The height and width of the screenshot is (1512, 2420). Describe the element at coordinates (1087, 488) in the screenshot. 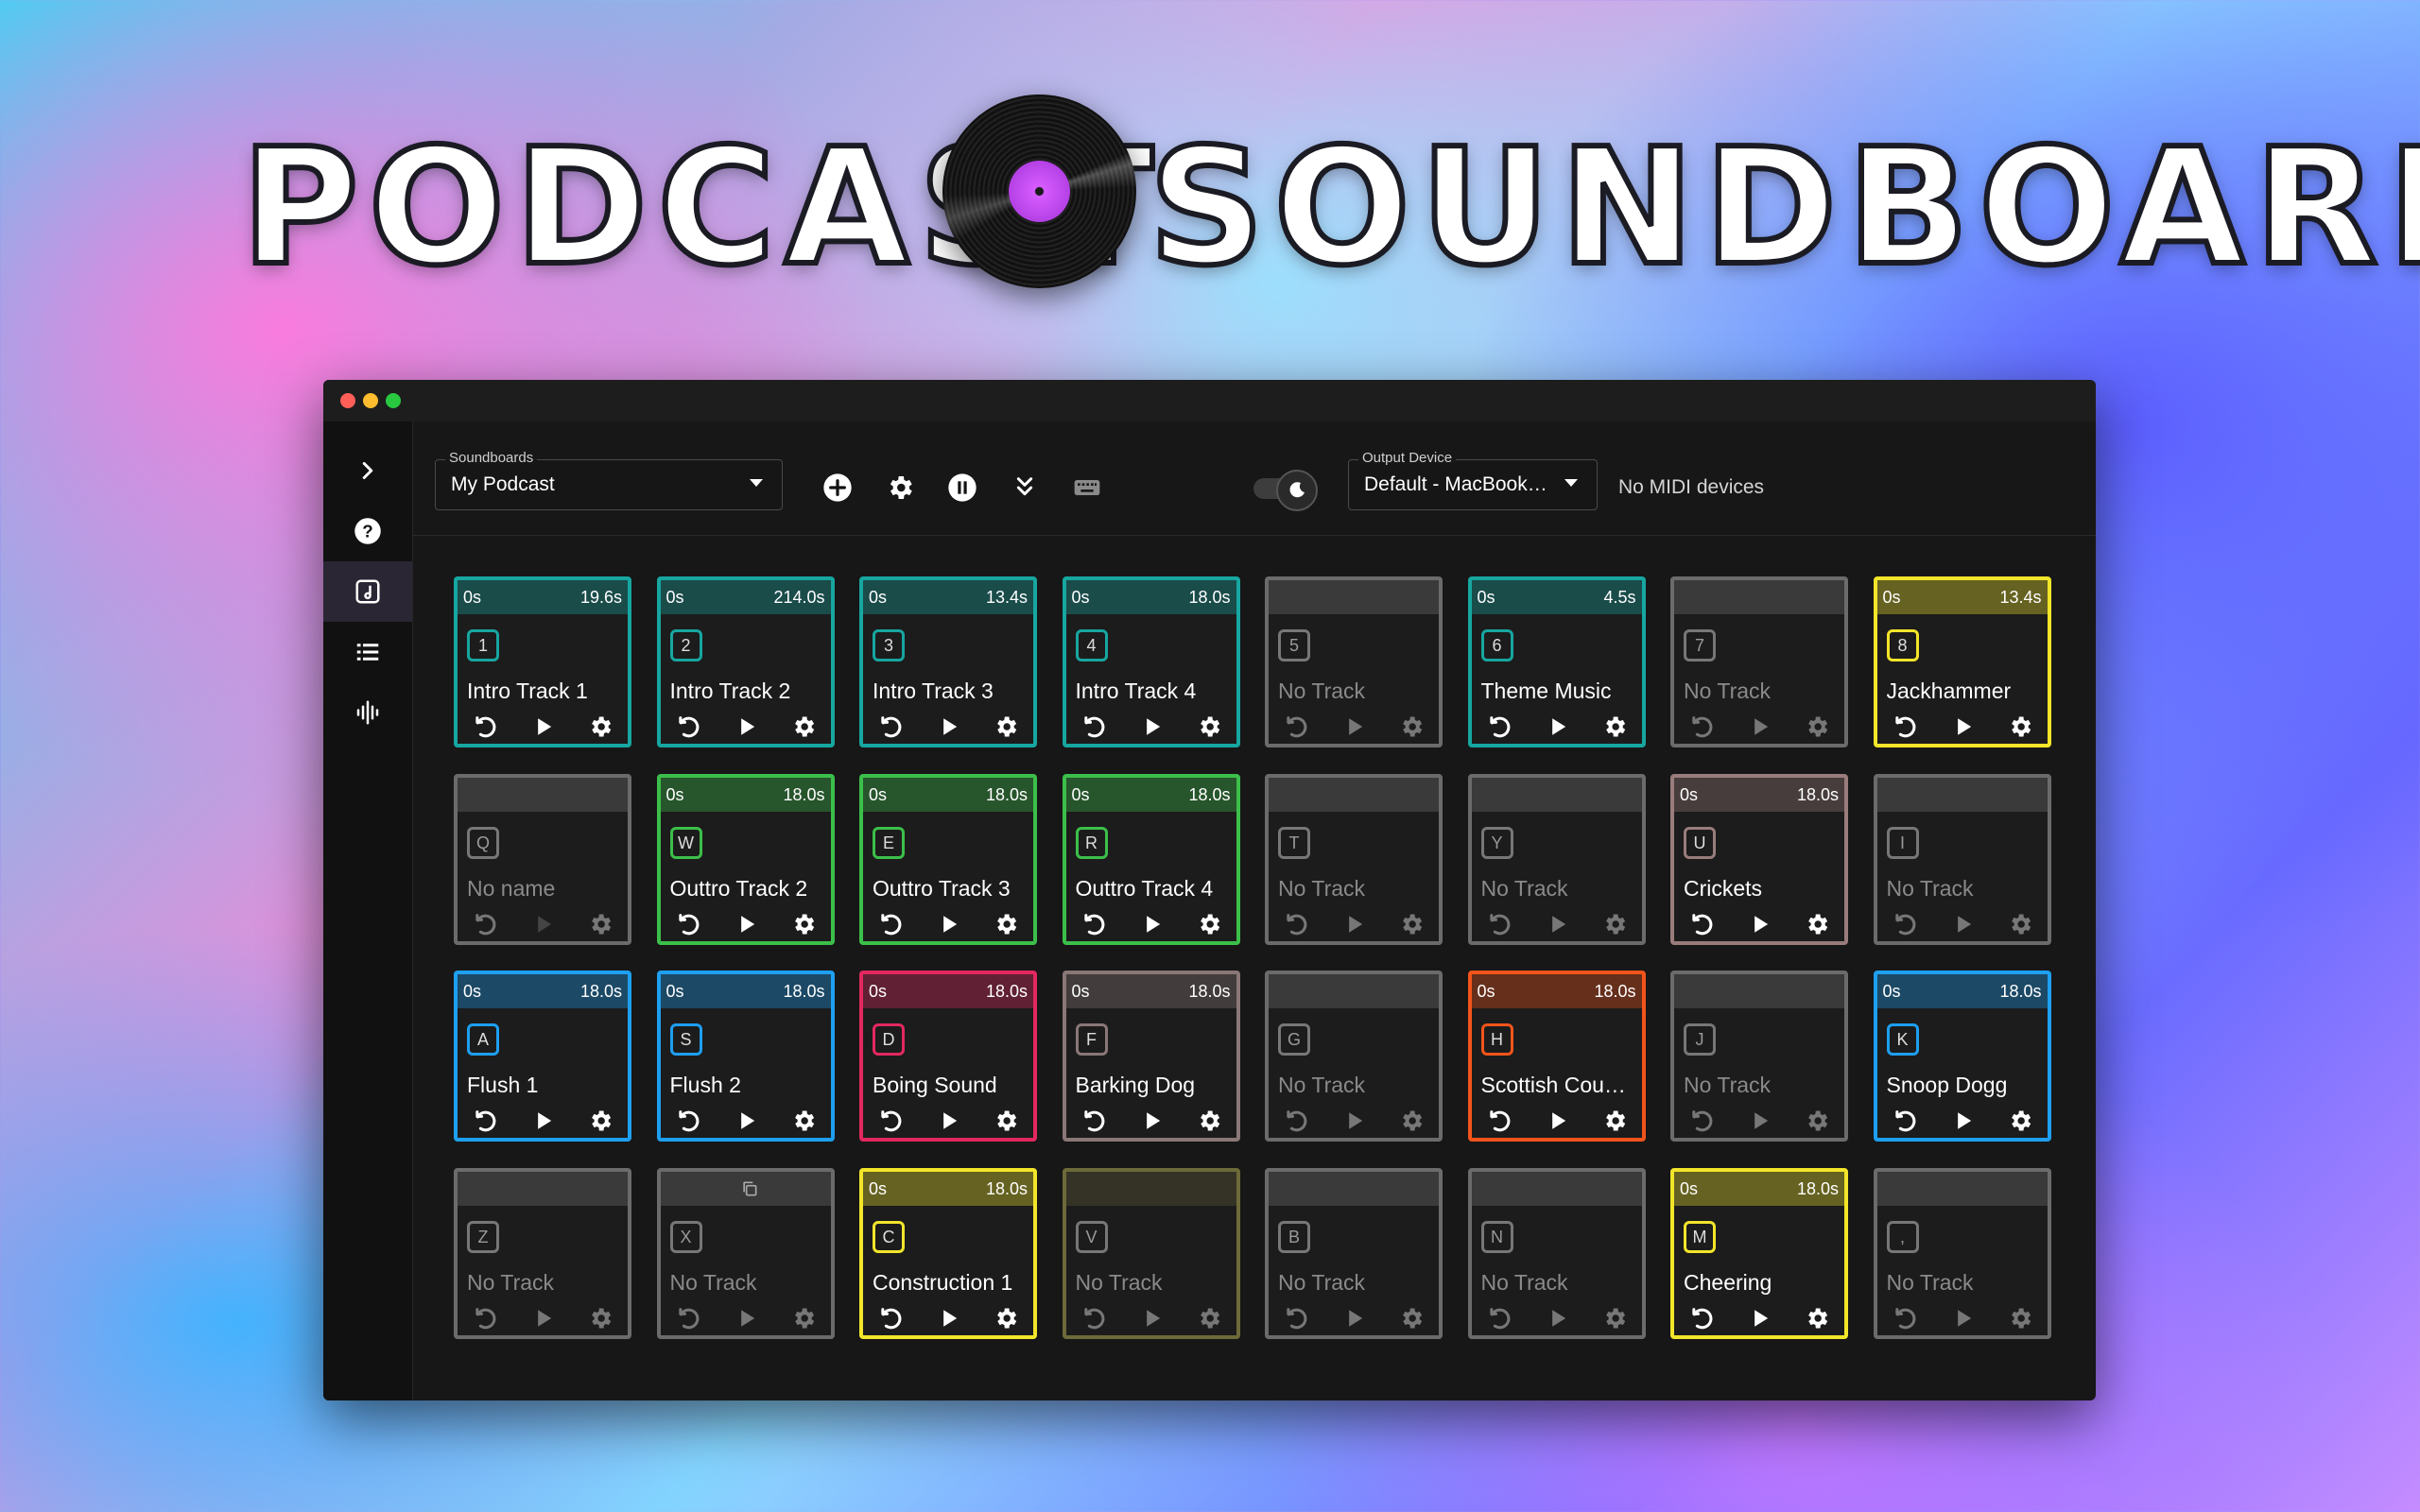

I see `keyboard-button` at that location.